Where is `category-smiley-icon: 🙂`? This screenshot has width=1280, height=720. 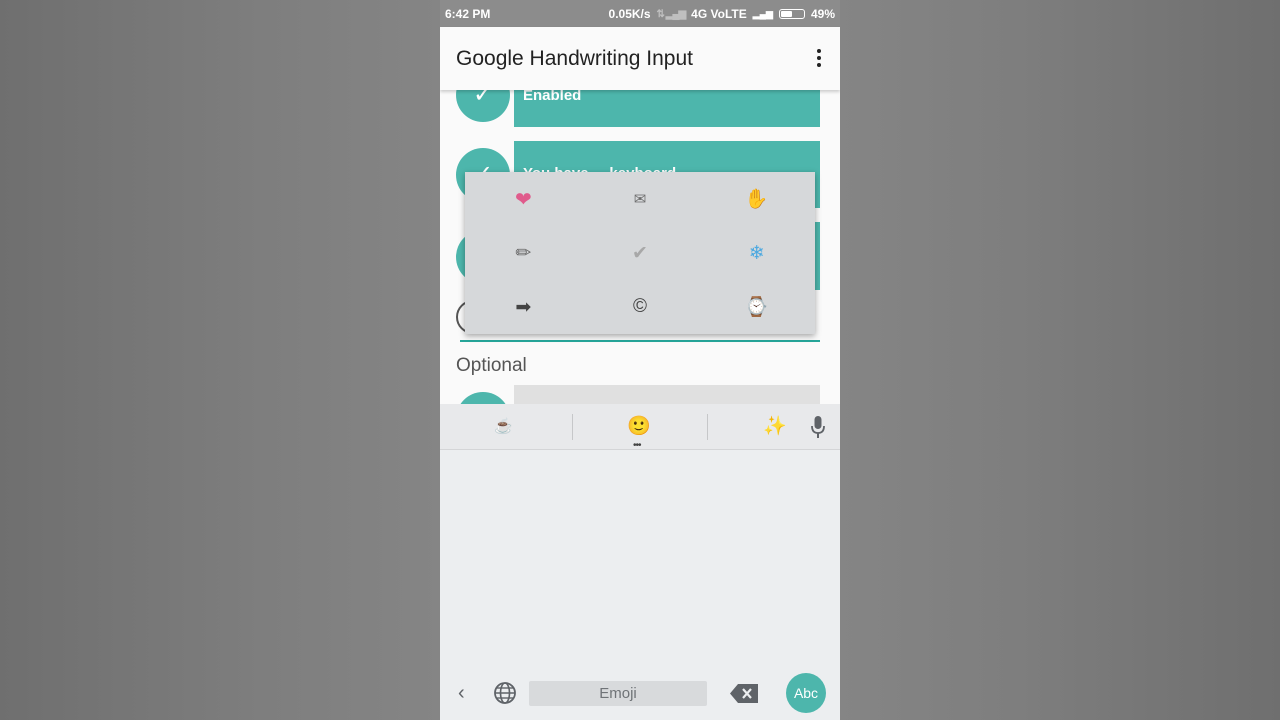 category-smiley-icon: 🙂 is located at coordinates (639, 426).